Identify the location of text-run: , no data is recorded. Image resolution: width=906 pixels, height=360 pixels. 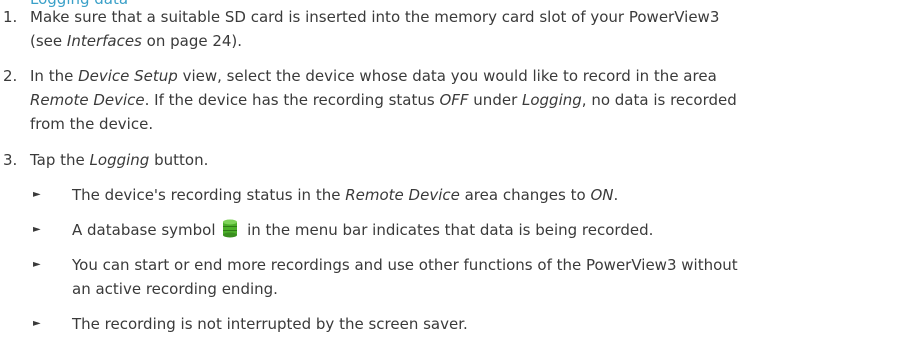
(659, 100).